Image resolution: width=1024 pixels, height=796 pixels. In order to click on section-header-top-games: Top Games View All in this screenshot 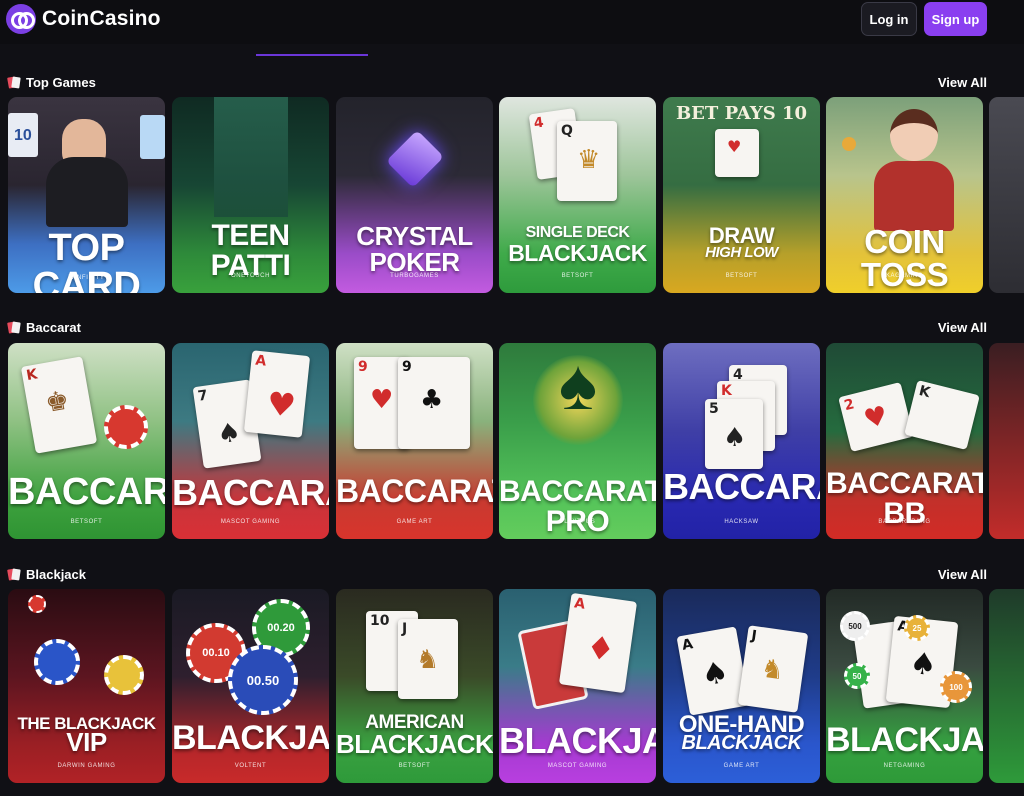, I will do `click(497, 82)`.